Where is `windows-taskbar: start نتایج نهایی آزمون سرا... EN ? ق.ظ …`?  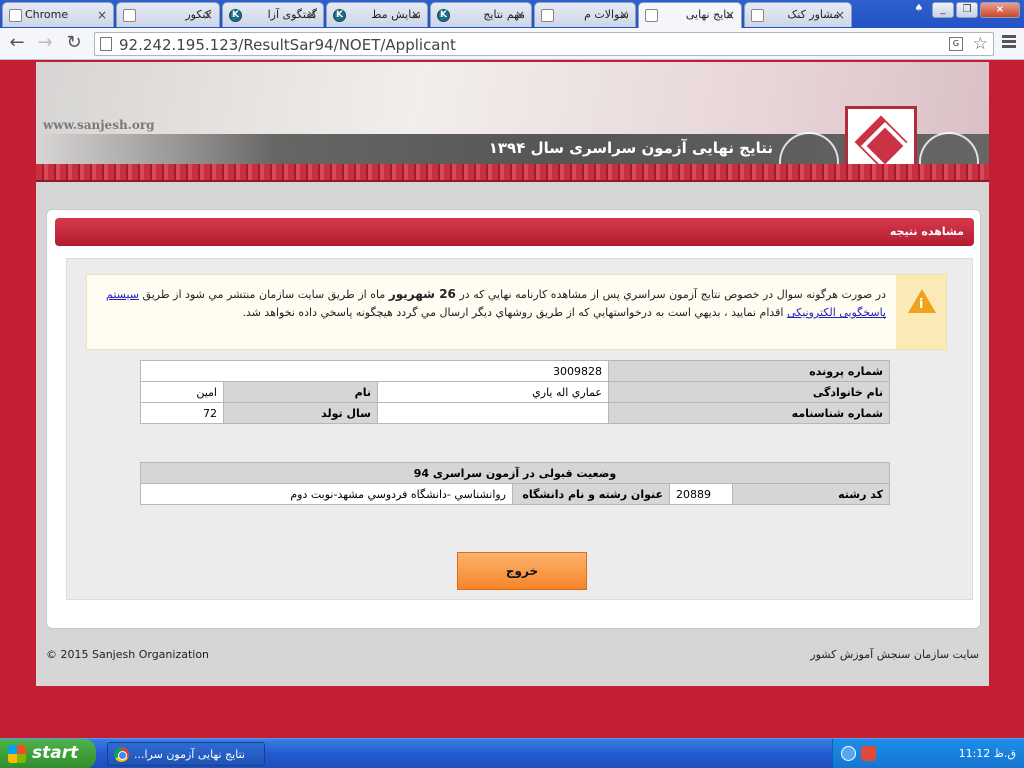 windows-taskbar: start نتایج نهایی آزمون سرا... EN ? ق.ظ … is located at coordinates (512, 753).